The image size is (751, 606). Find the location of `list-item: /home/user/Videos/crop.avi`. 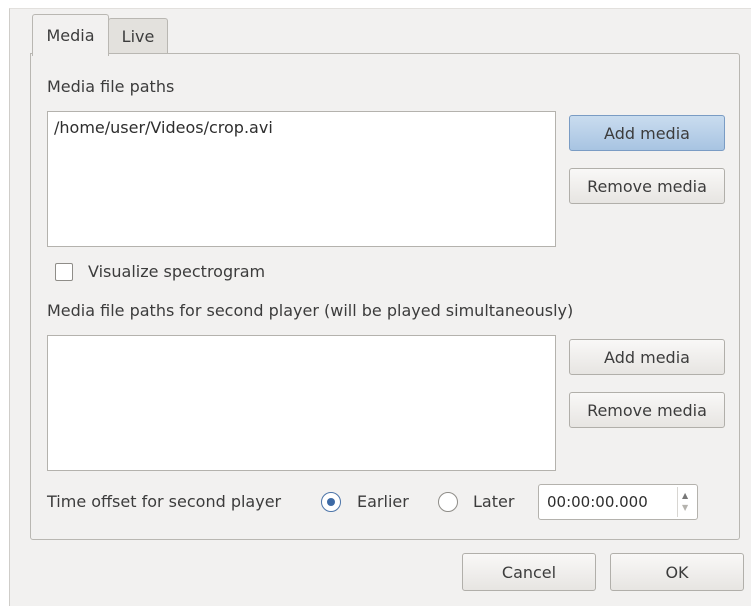

list-item: /home/user/Videos/crop.avi is located at coordinates (301, 127).